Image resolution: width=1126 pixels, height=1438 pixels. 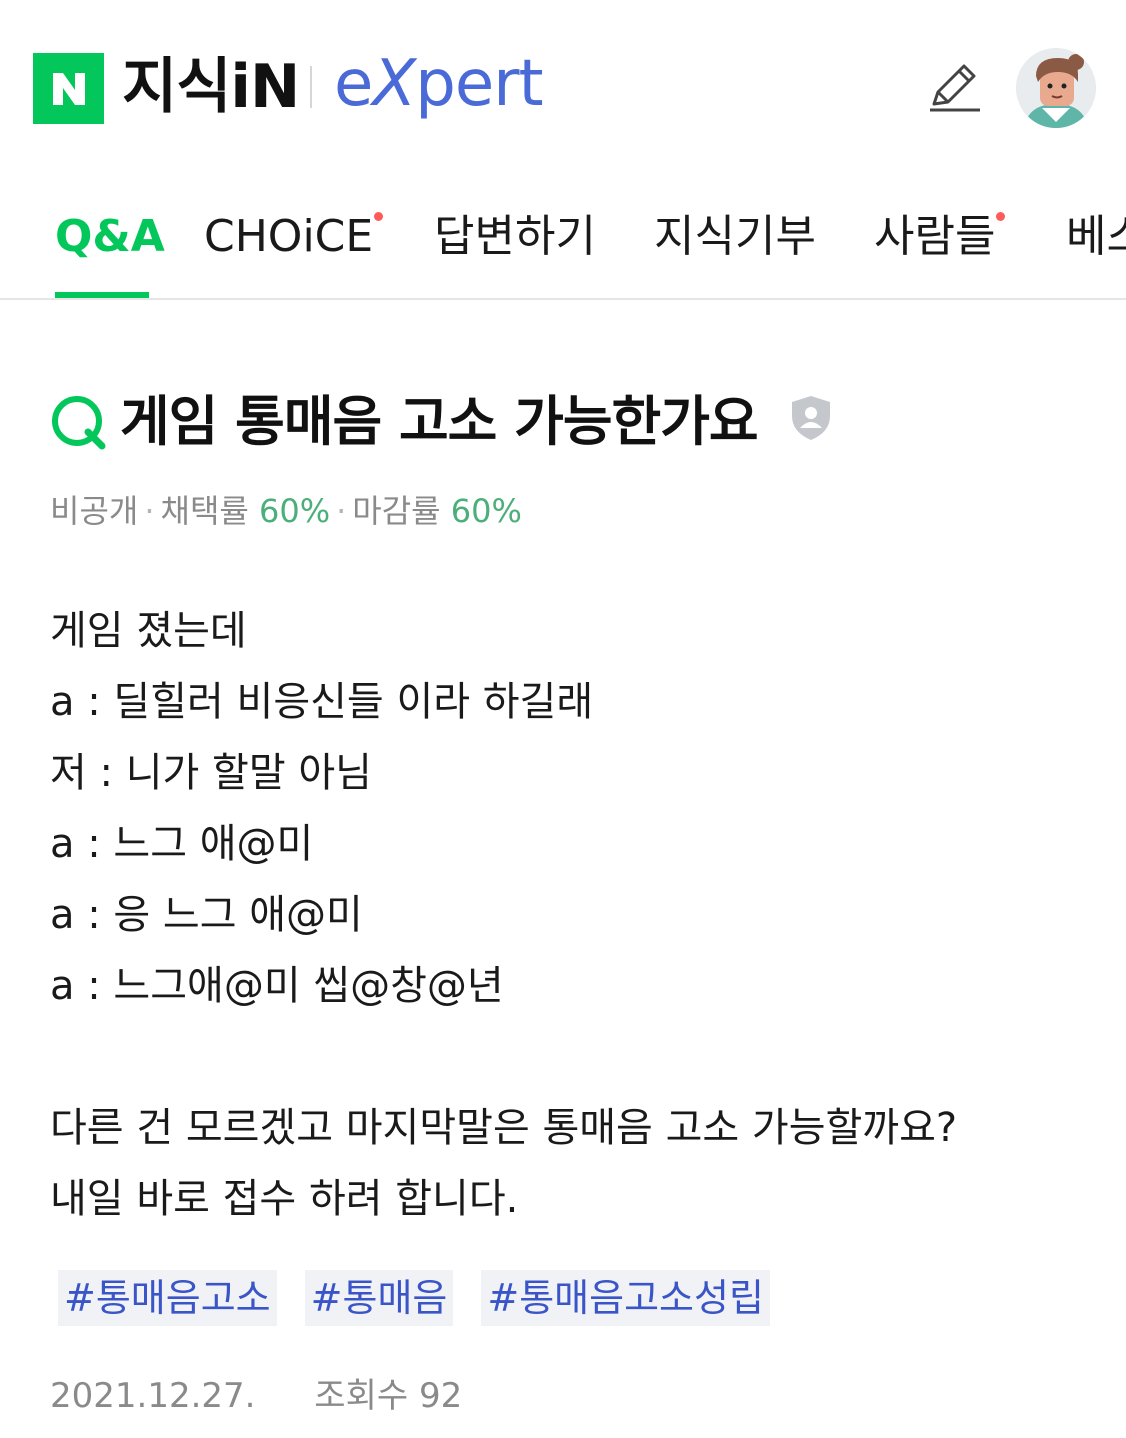 What do you see at coordinates (570, 1057) in the screenshot?
I see `body-blank-line` at bounding box center [570, 1057].